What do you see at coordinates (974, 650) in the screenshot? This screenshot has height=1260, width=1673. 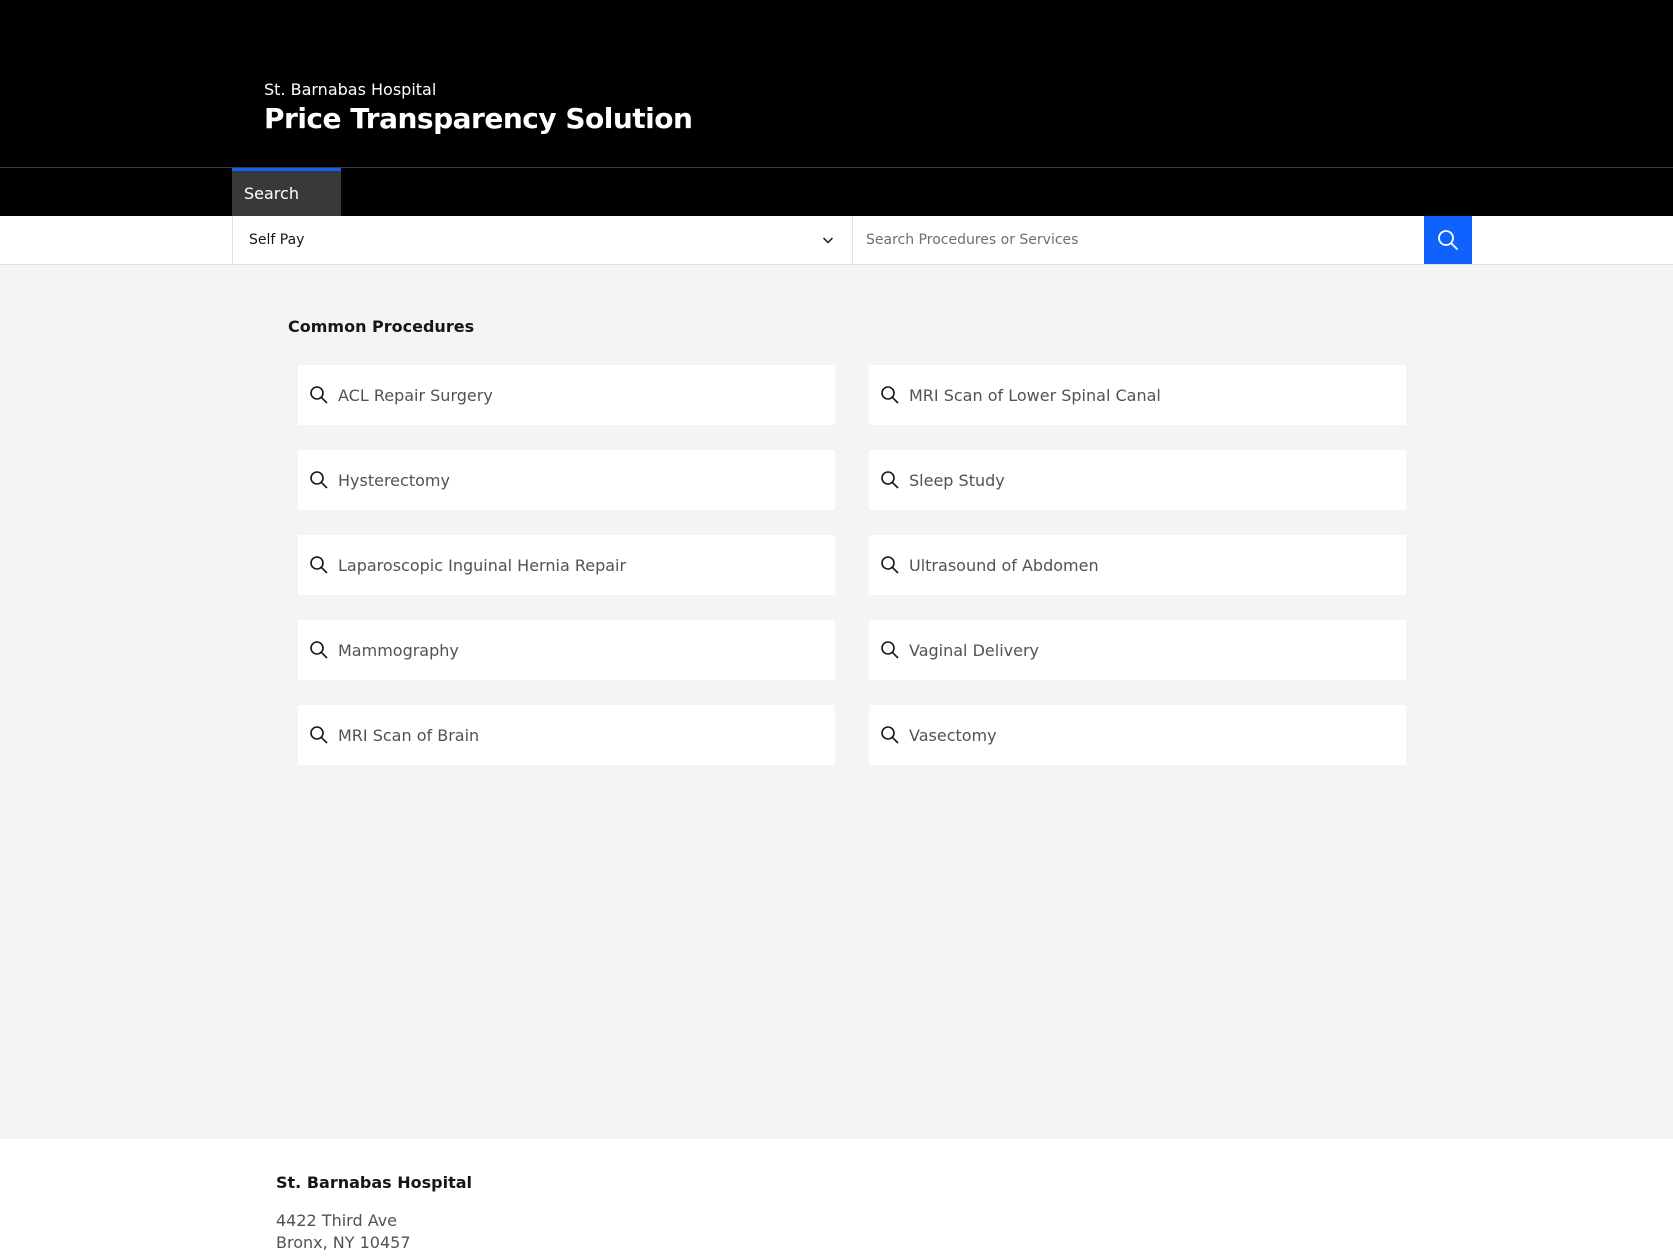 I see `procedure-label: Vaginal Delivery` at bounding box center [974, 650].